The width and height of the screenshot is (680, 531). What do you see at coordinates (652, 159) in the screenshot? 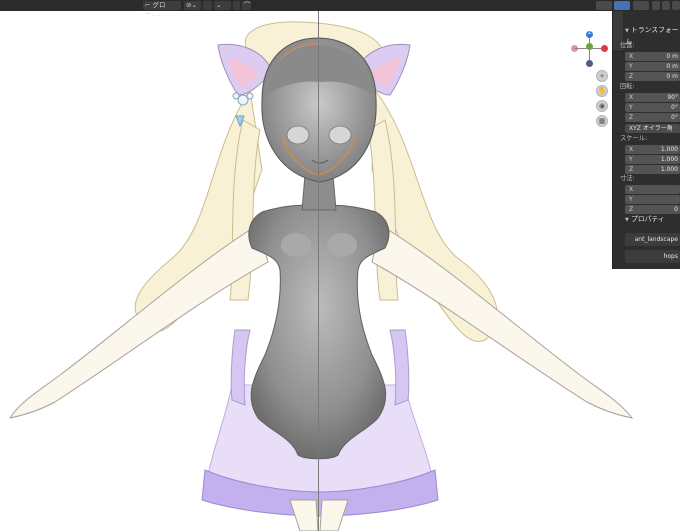
I see `scale-y-field: Y 1.000` at bounding box center [652, 159].